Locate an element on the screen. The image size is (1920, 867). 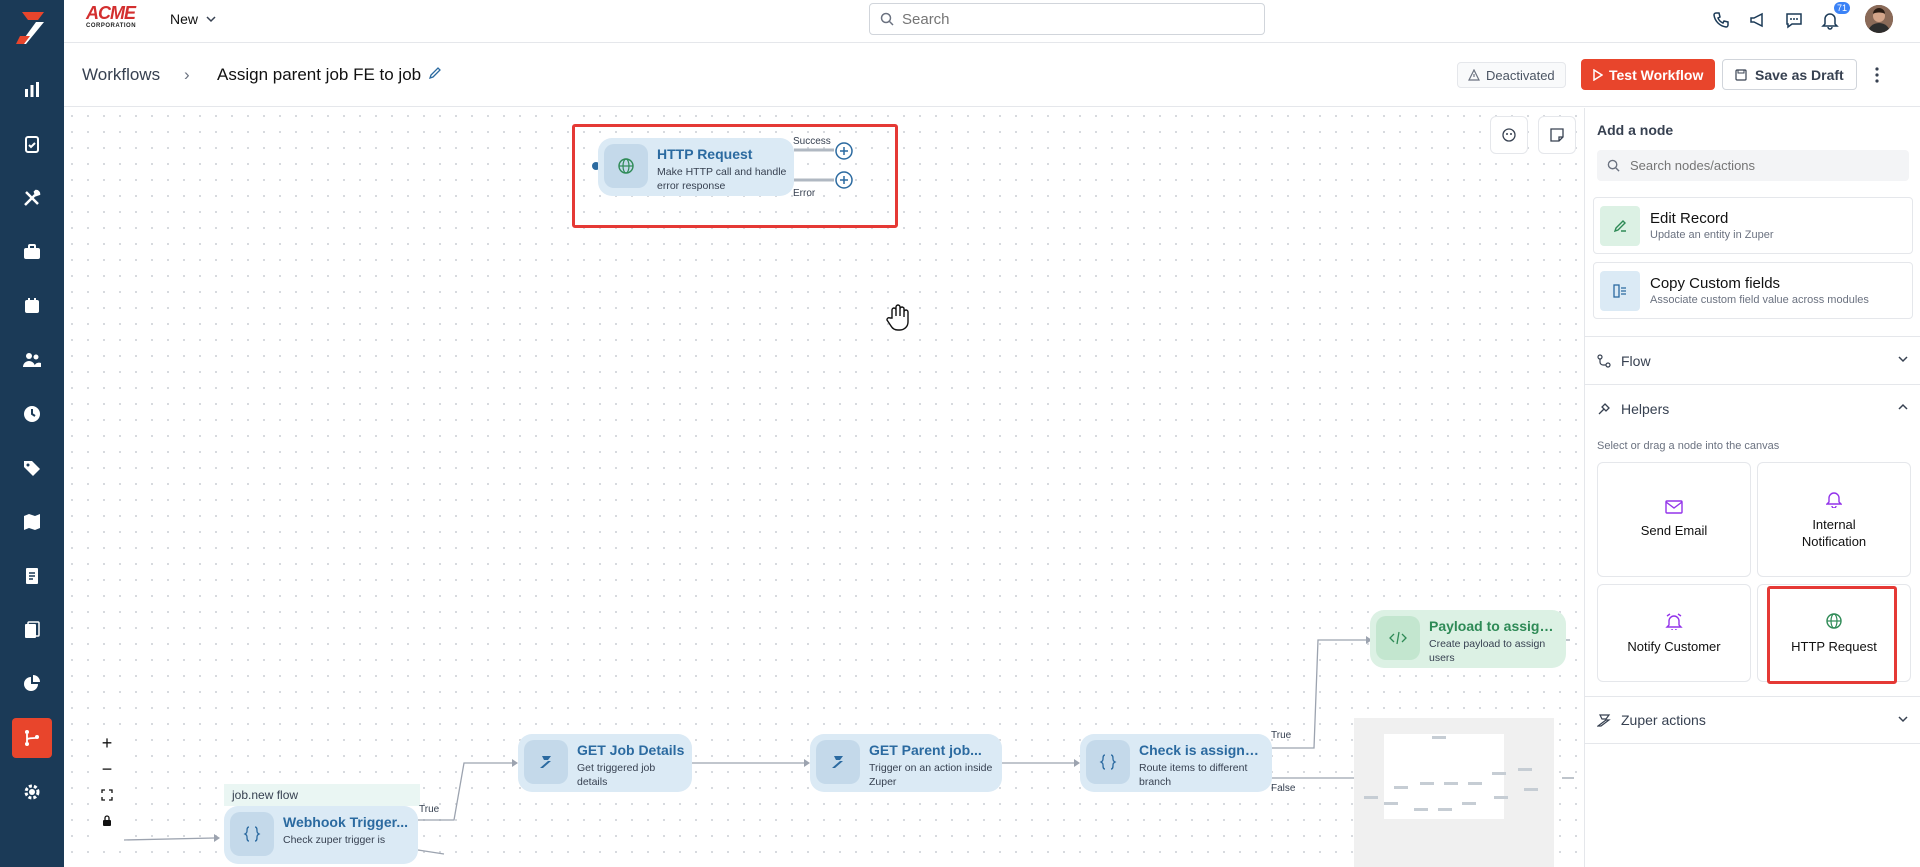
zuper-logo-icon is located at coordinates (32, 28).